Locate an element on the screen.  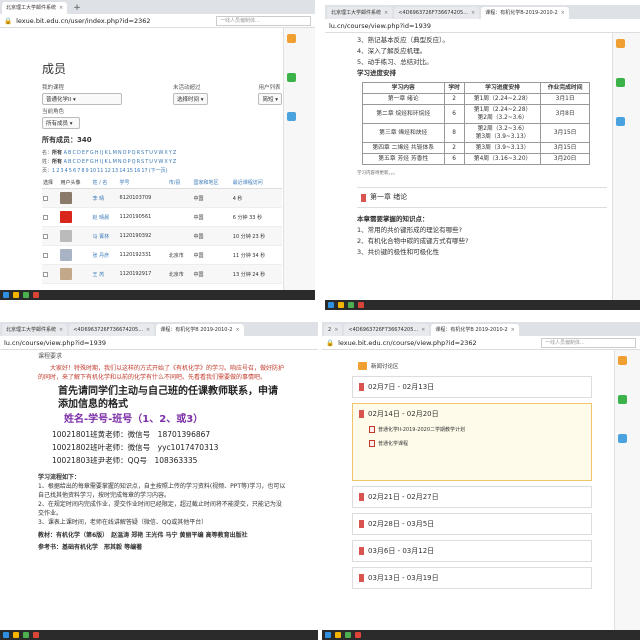
url-field: lexue.bit.edu.cn/user/index.php?id=2362 is located at coordinates (116, 21).